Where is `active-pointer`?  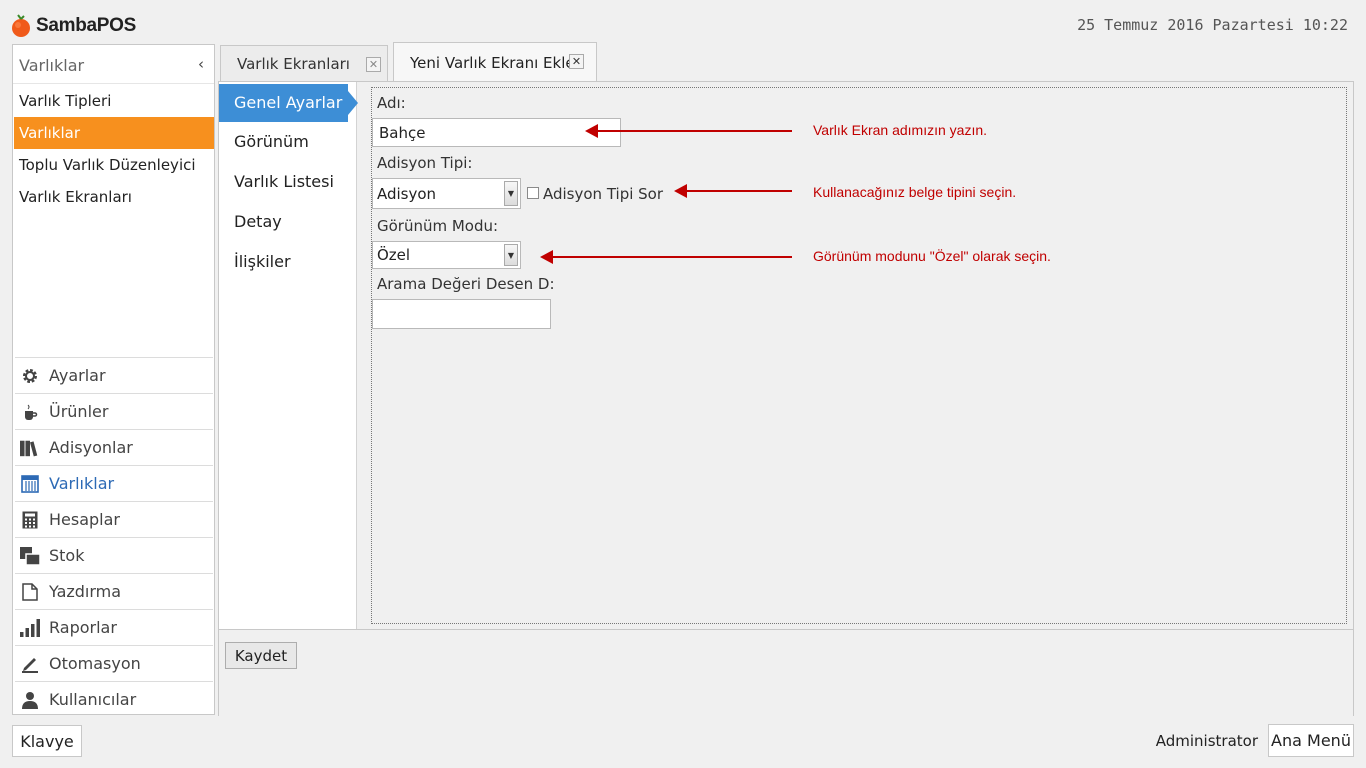
active-pointer is located at coordinates (353, 103).